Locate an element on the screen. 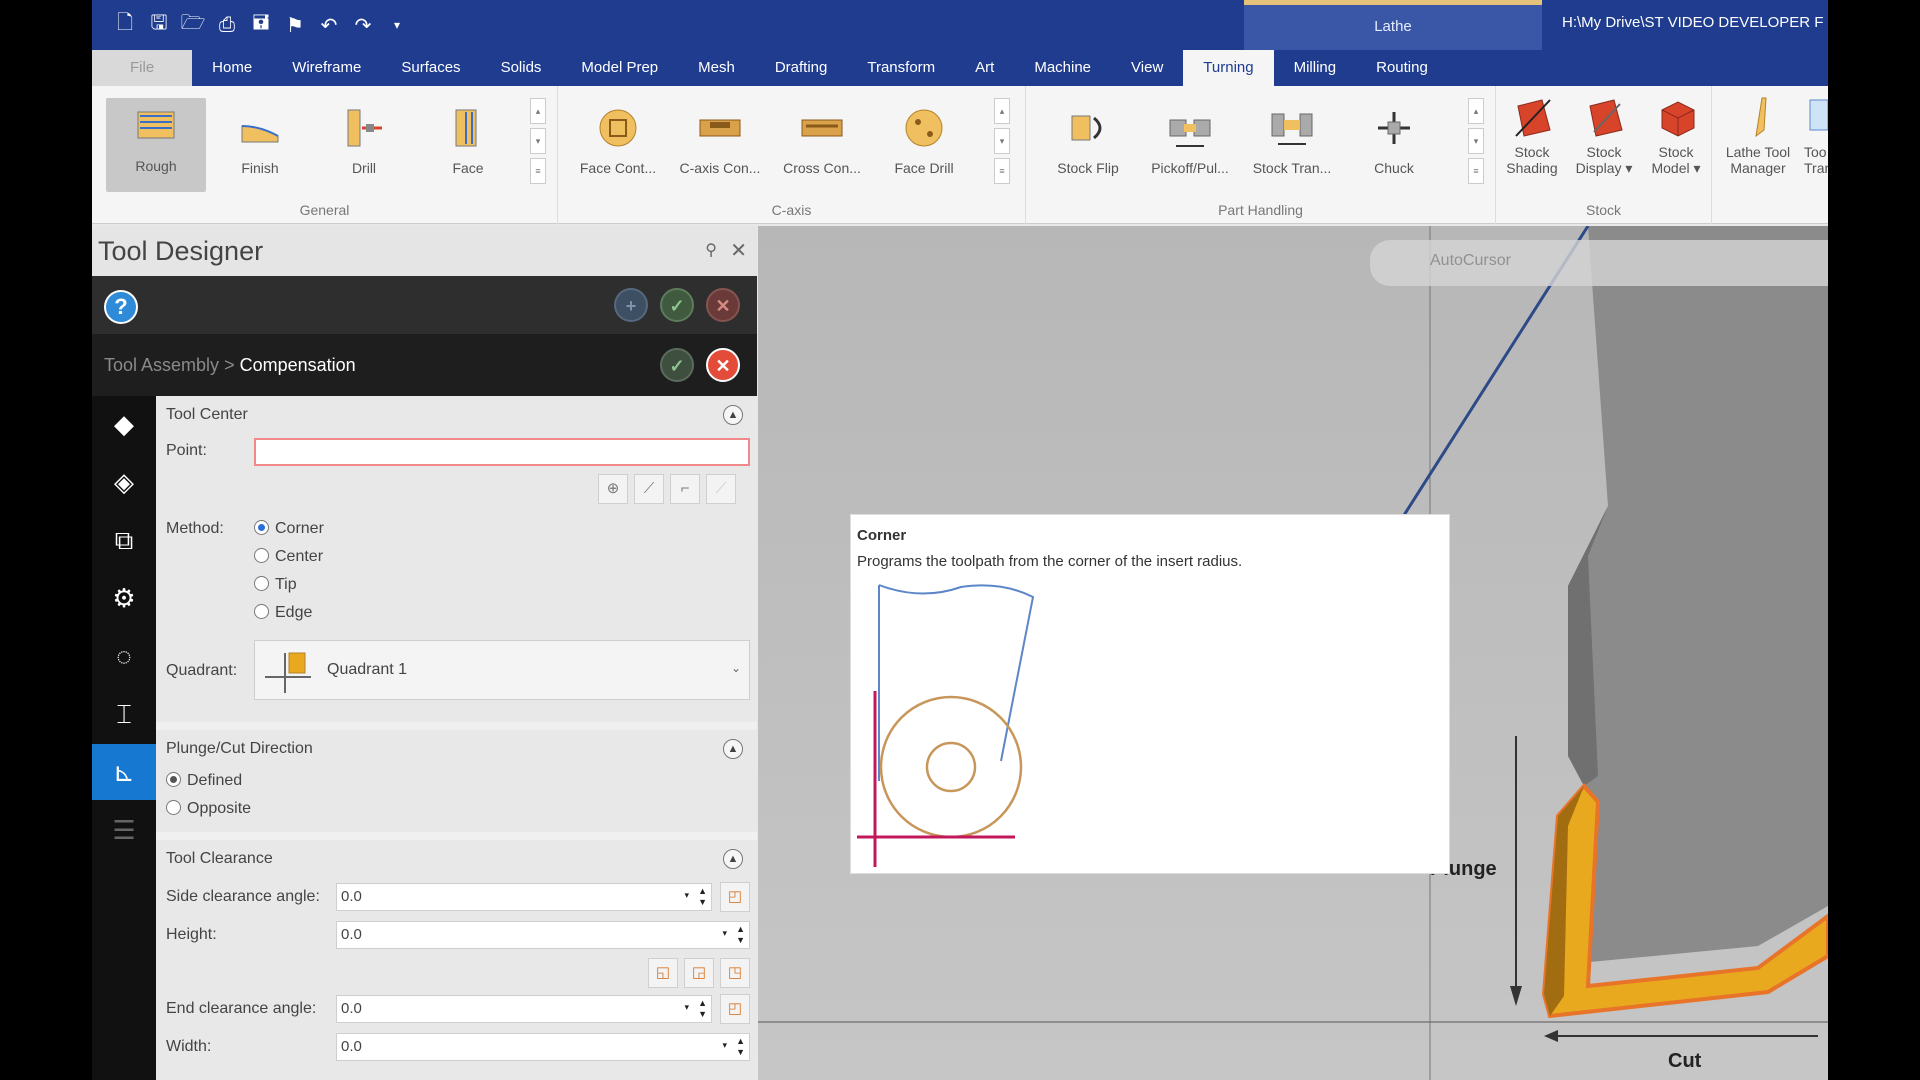 This screenshot has width=1920, height=1080. settings-gear-icon: ⚙ is located at coordinates (124, 598).